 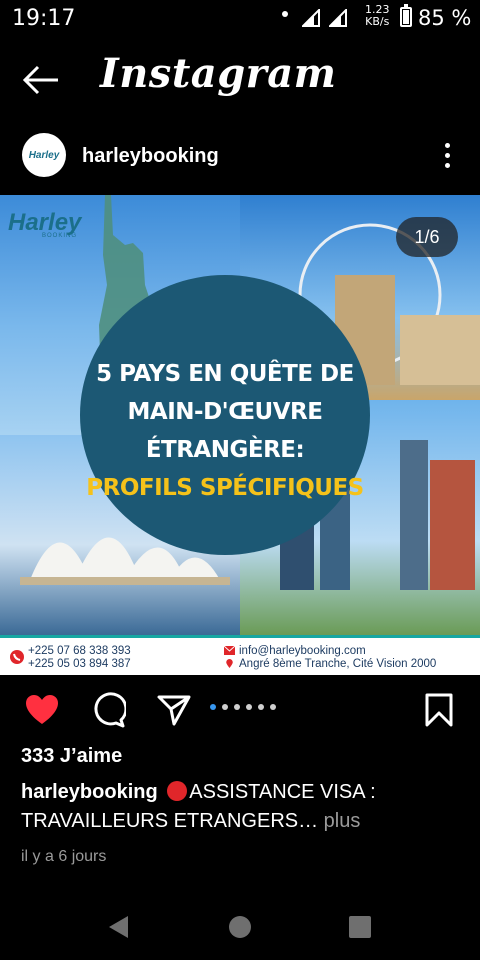 What do you see at coordinates (108, 710) in the screenshot?
I see `comment-icon` at bounding box center [108, 710].